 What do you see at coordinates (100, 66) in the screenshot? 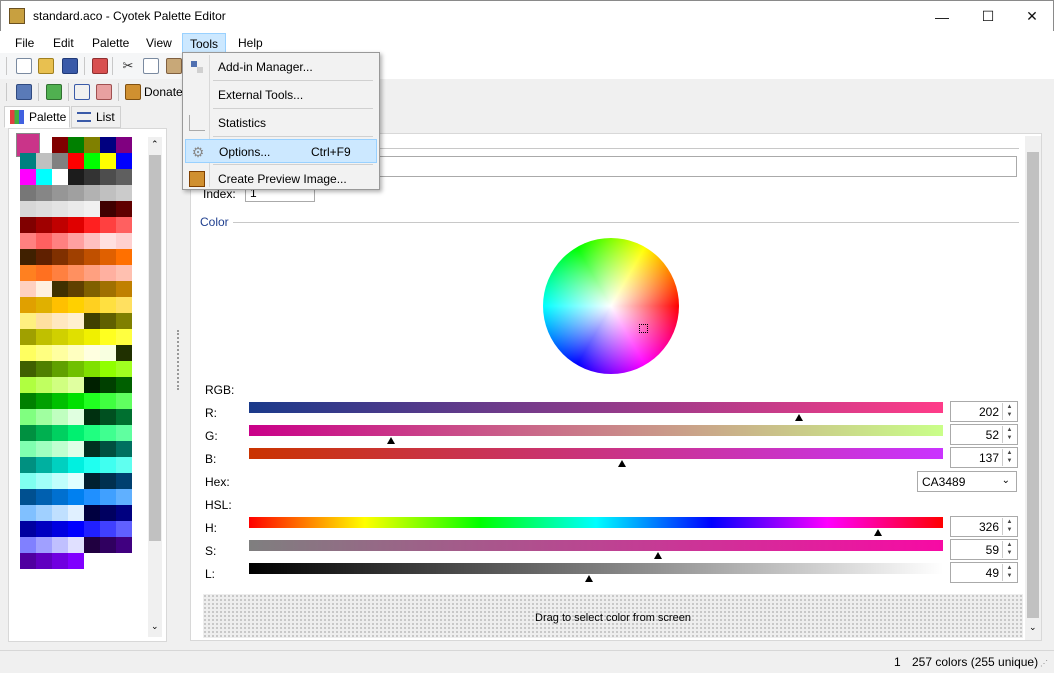
I see `palette-properties-icon` at bounding box center [100, 66].